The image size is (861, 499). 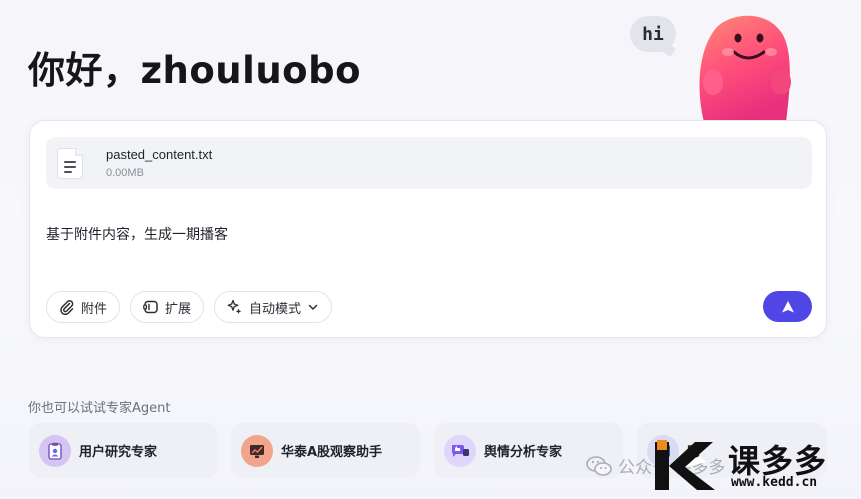 I want to click on mode-select: 自动模式, so click(x=273, y=307).